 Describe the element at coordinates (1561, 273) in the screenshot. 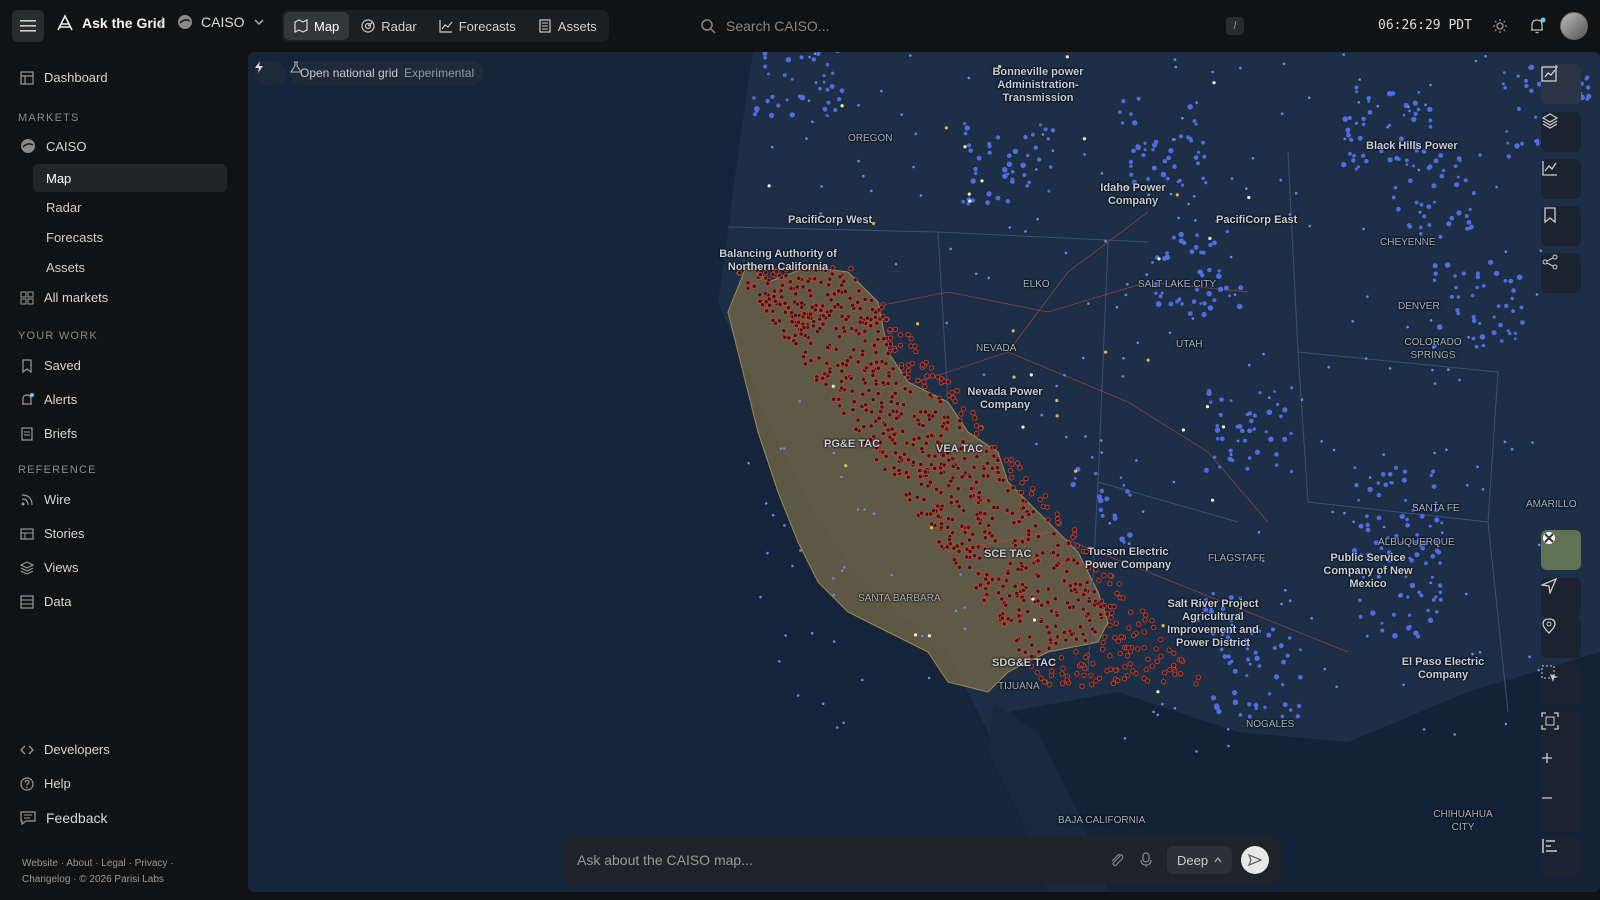

I see `share-button` at that location.